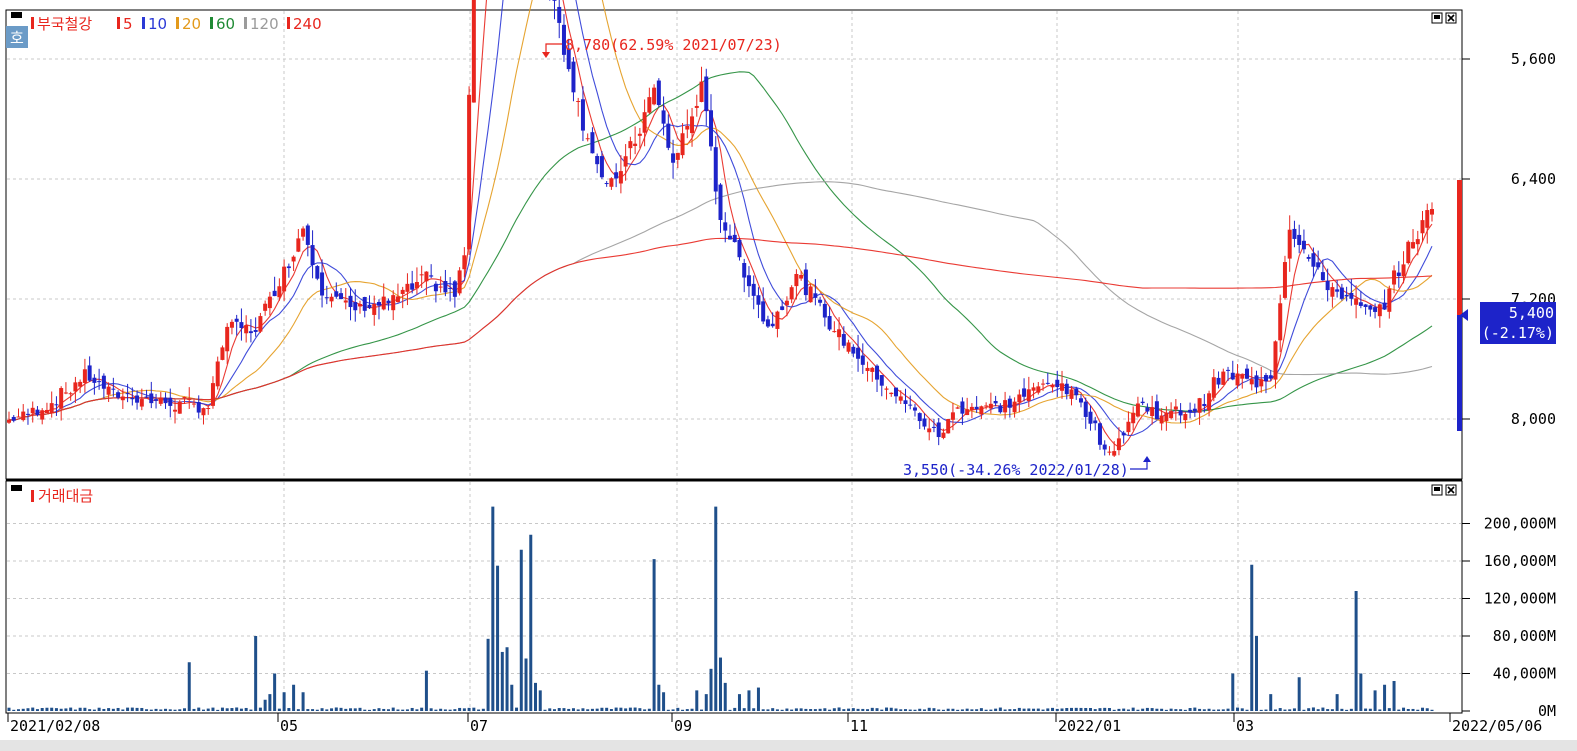 This screenshot has height=751, width=1577. Describe the element at coordinates (55, 726) in the screenshot. I see `x-tick-label: 2021/02/08` at that location.